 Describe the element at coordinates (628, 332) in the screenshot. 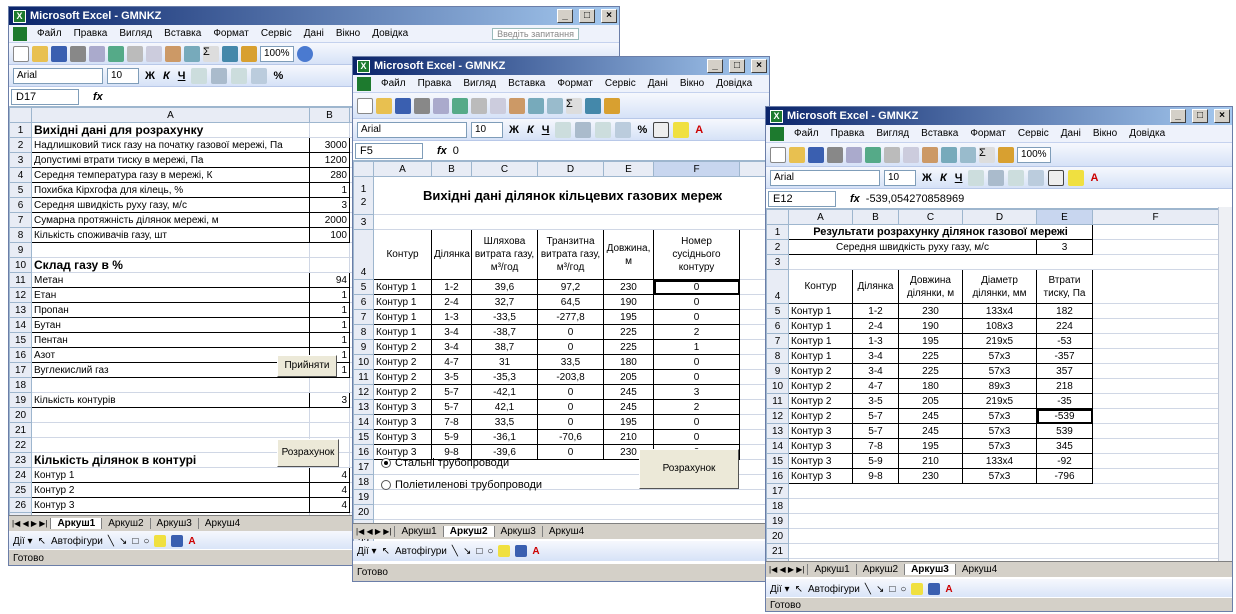

I see `table-cell: 225` at that location.